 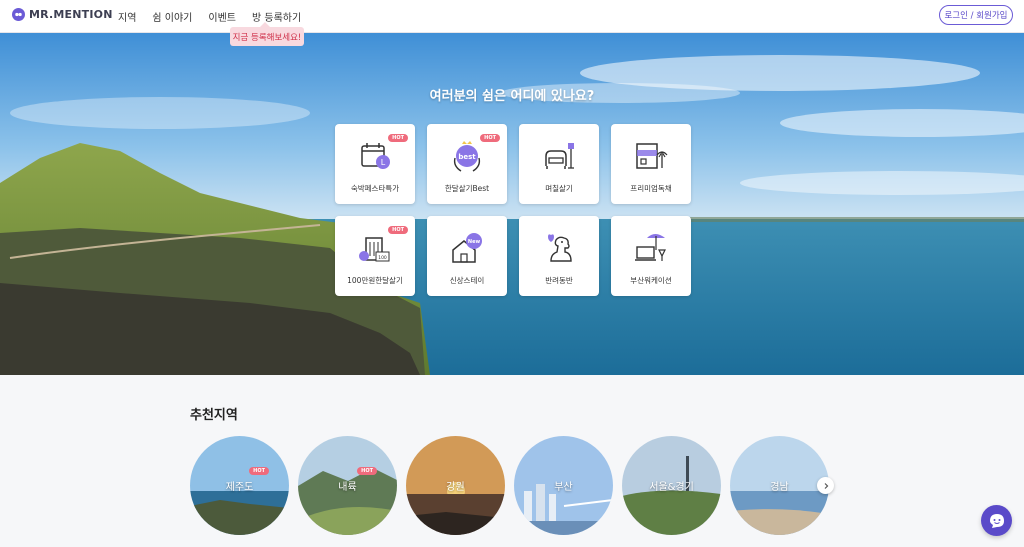 I want to click on category-label: 부산워케이션, so click(x=651, y=280).